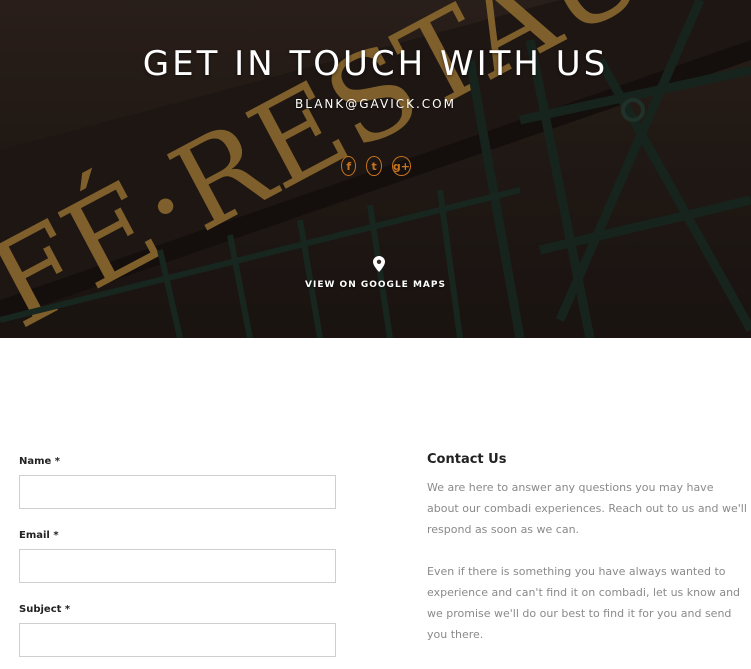 The width and height of the screenshot is (751, 669). I want to click on contact-form: Name * Email * Subject *, so click(177, 562).